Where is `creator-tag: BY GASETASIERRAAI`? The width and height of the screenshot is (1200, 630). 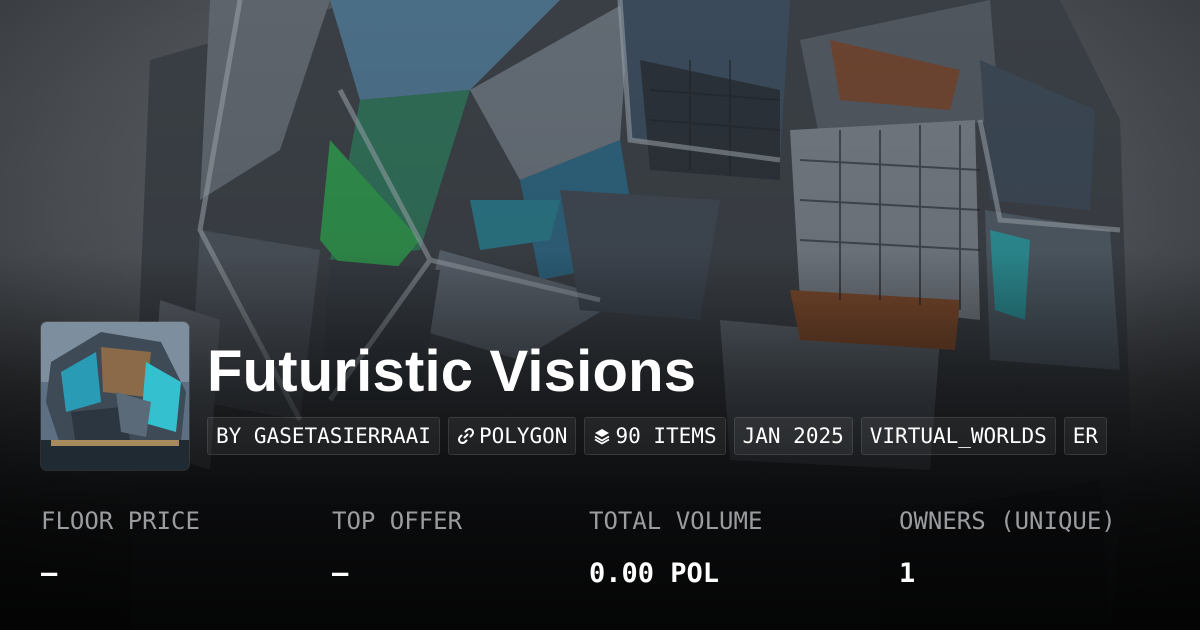
creator-tag: BY GASETASIERRAAI is located at coordinates (323, 436).